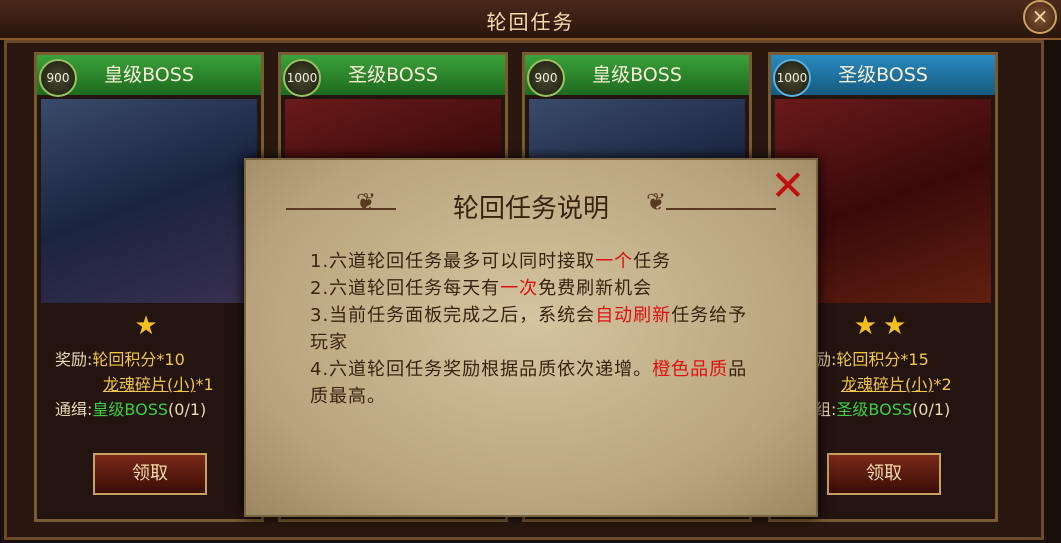 The height and width of the screenshot is (543, 1061). What do you see at coordinates (204, 384) in the screenshot?
I see `reward-item-count: *1` at bounding box center [204, 384].